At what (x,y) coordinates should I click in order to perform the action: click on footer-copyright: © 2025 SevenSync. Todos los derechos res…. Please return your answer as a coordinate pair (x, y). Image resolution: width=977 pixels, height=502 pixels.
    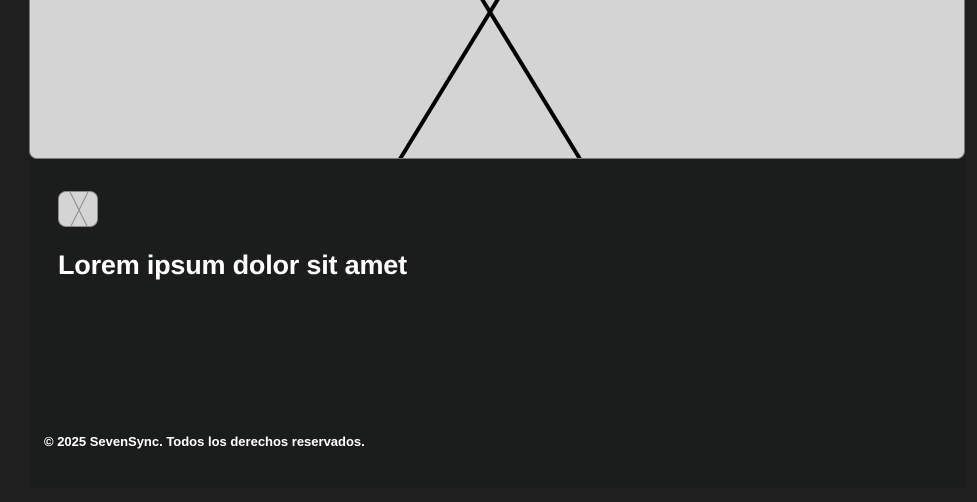
    Looking at the image, I should click on (204, 441).